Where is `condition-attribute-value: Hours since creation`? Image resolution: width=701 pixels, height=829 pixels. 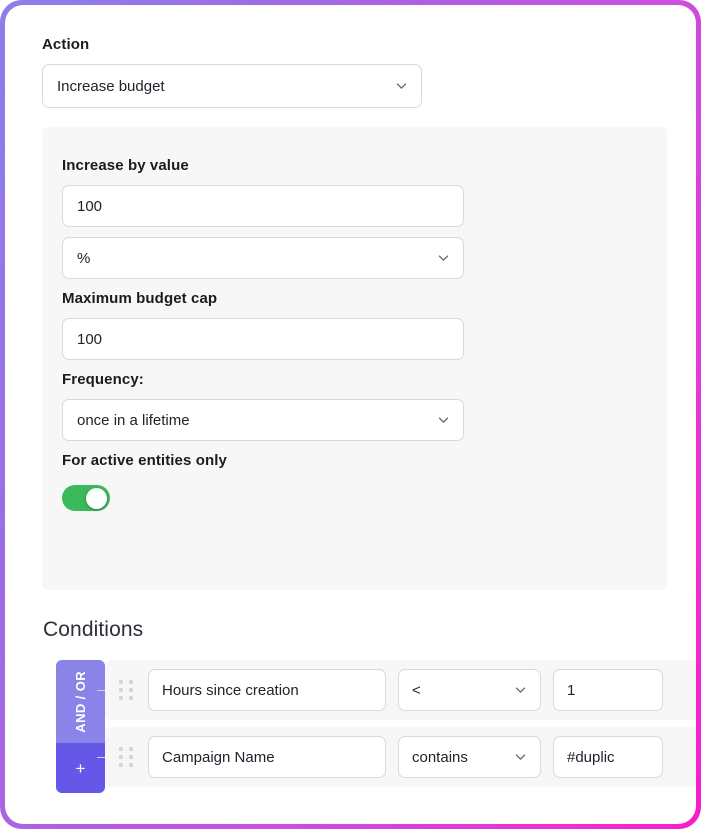
condition-attribute-value: Hours since creation is located at coordinates (230, 690).